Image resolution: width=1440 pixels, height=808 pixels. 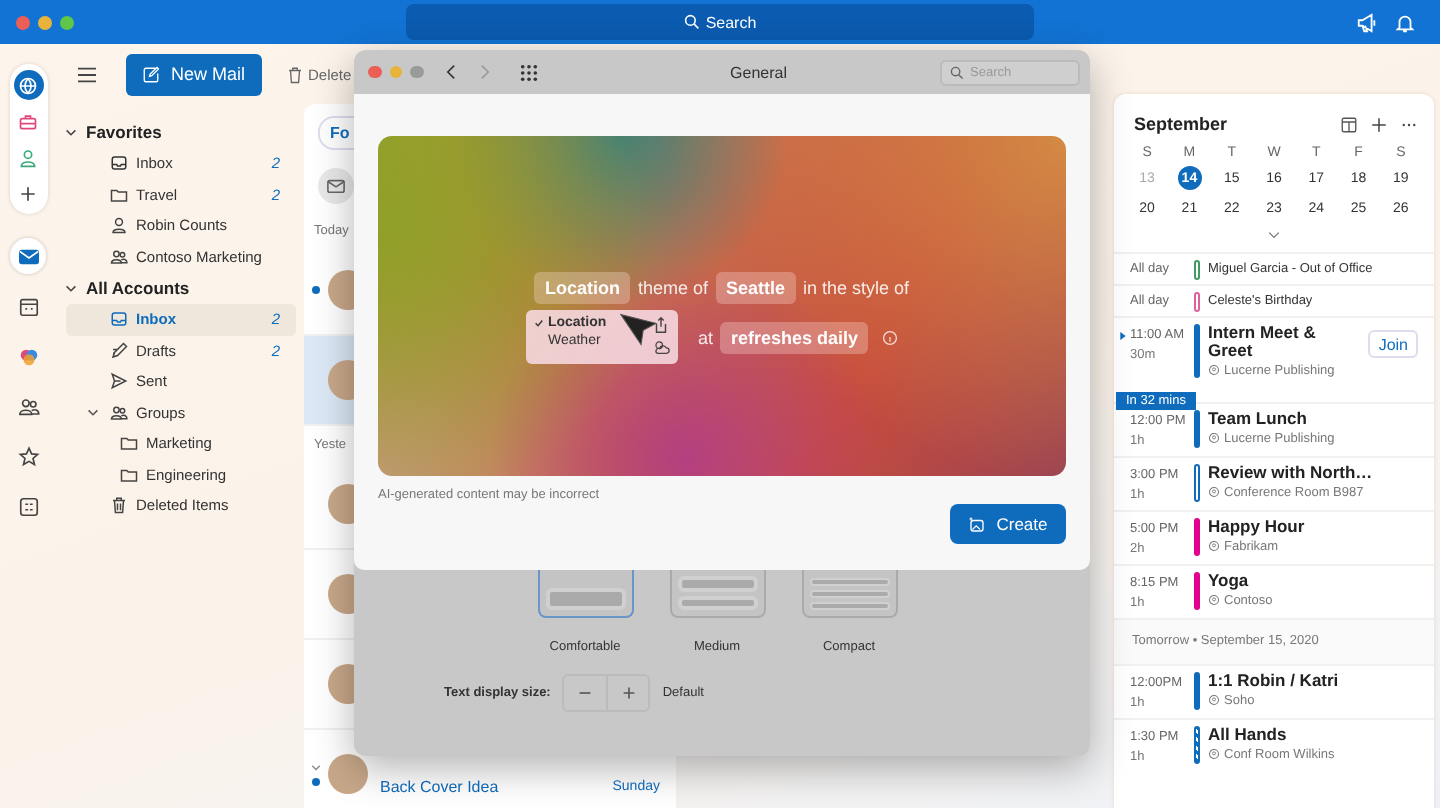 I want to click on plus-icon, so click(x=628, y=693).